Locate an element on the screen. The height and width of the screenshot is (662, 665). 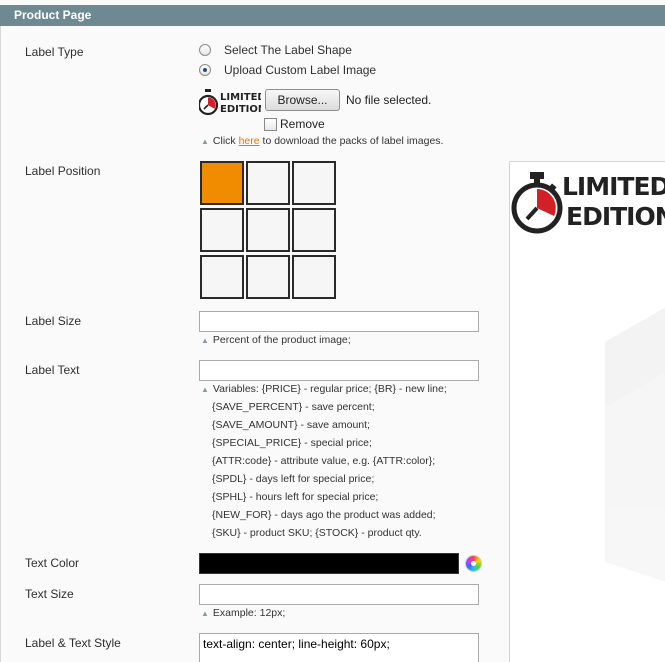
label-type-label: Label Type is located at coordinates (54, 52).